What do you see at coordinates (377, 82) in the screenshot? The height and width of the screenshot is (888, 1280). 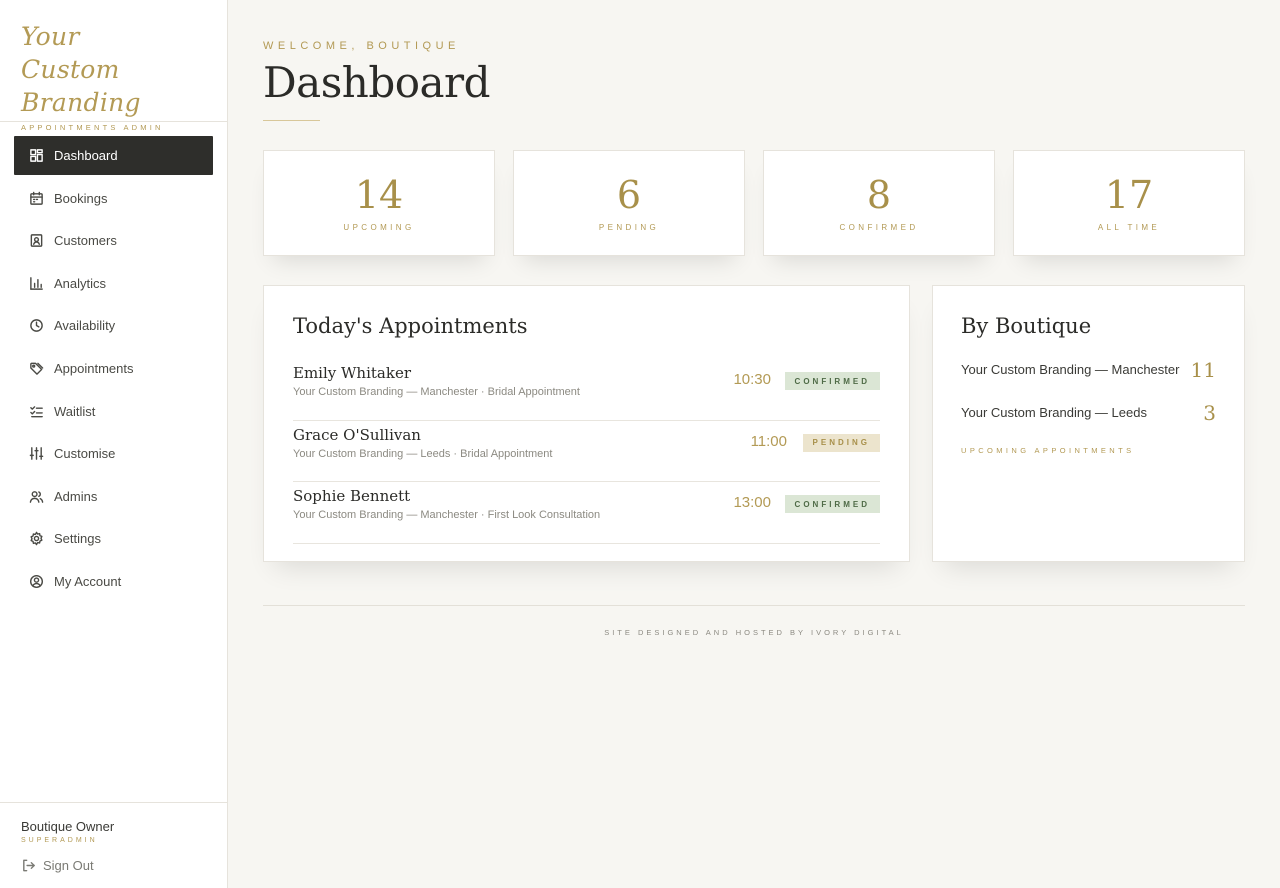 I see `page-title: Dashboard` at bounding box center [377, 82].